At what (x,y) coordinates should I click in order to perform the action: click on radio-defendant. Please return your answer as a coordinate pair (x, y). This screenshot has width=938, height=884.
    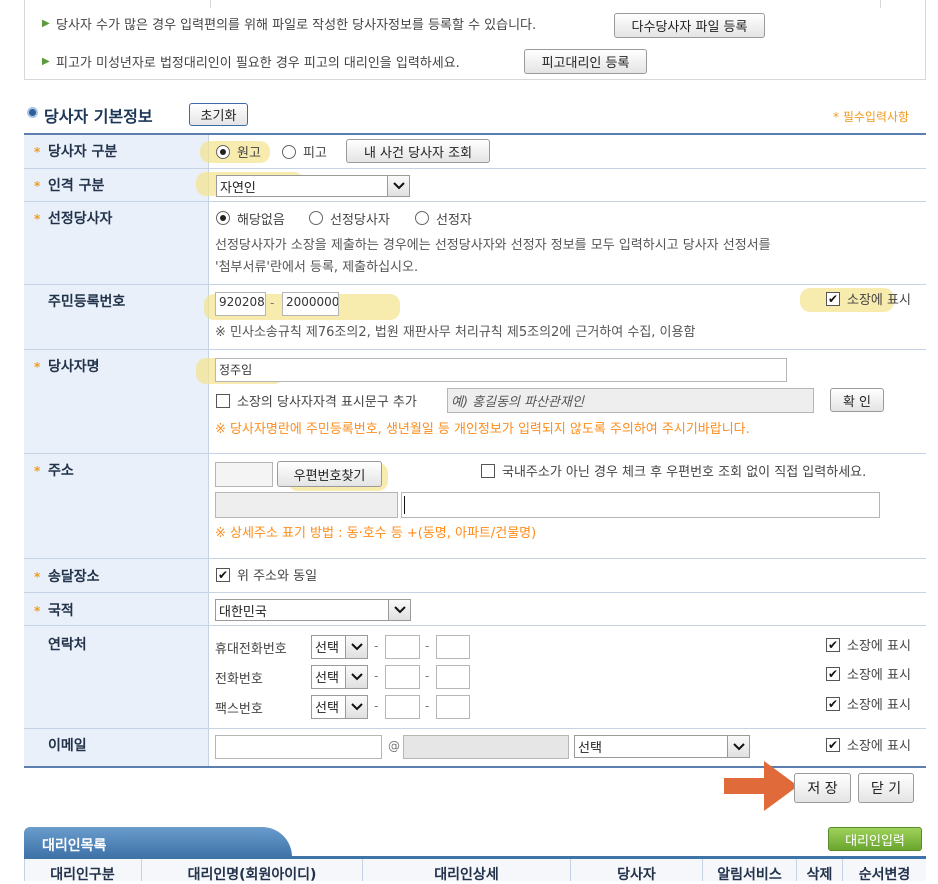
    Looking at the image, I should click on (289, 152).